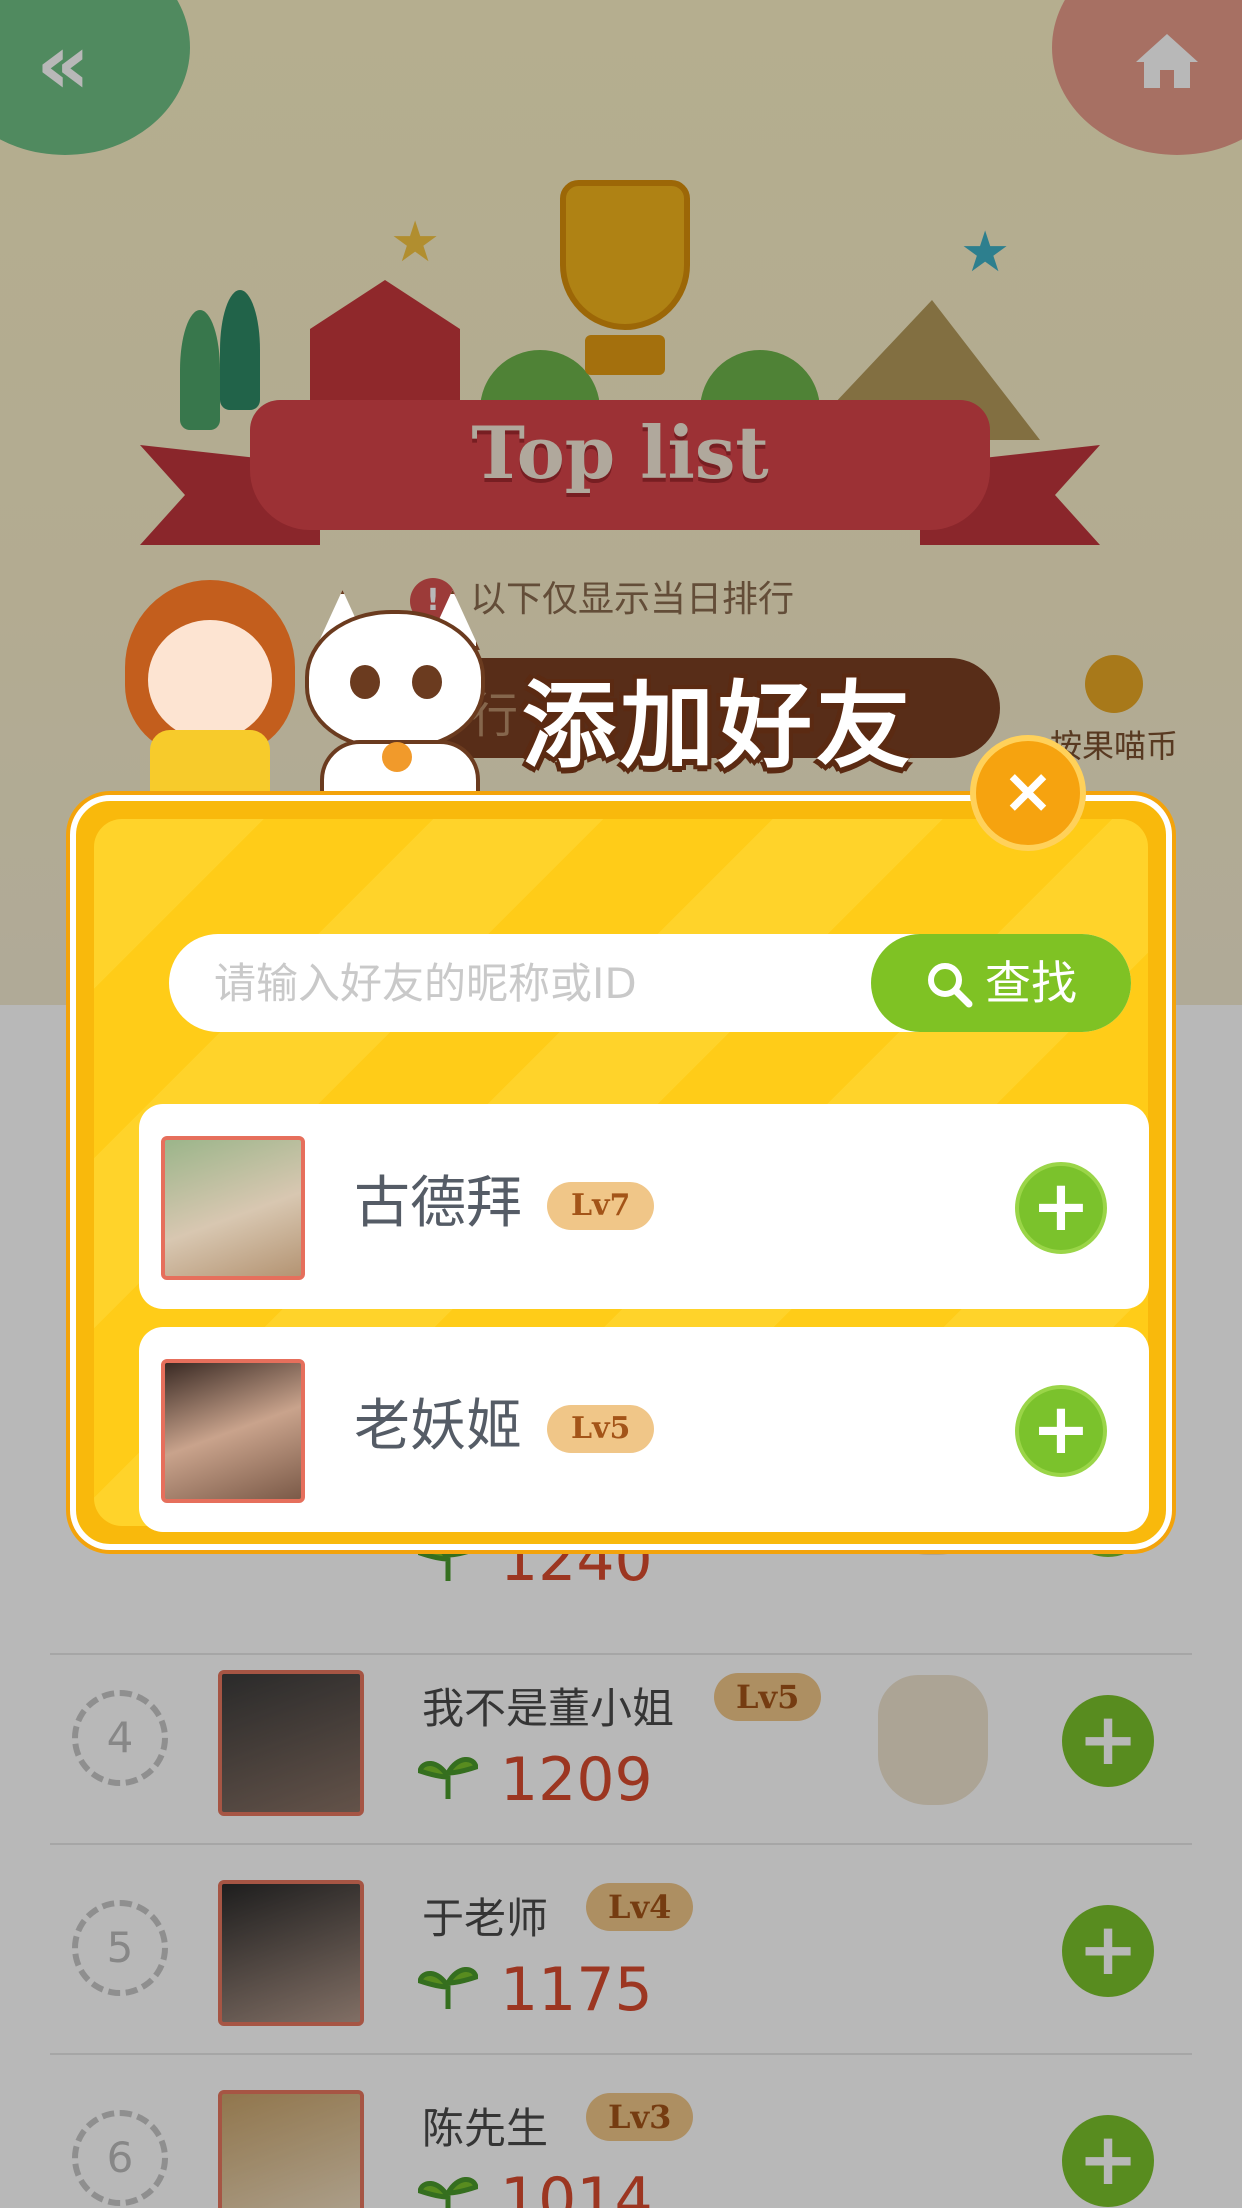 The height and width of the screenshot is (2208, 1242). Describe the element at coordinates (210, 695) in the screenshot. I see `girl-mascot` at that location.